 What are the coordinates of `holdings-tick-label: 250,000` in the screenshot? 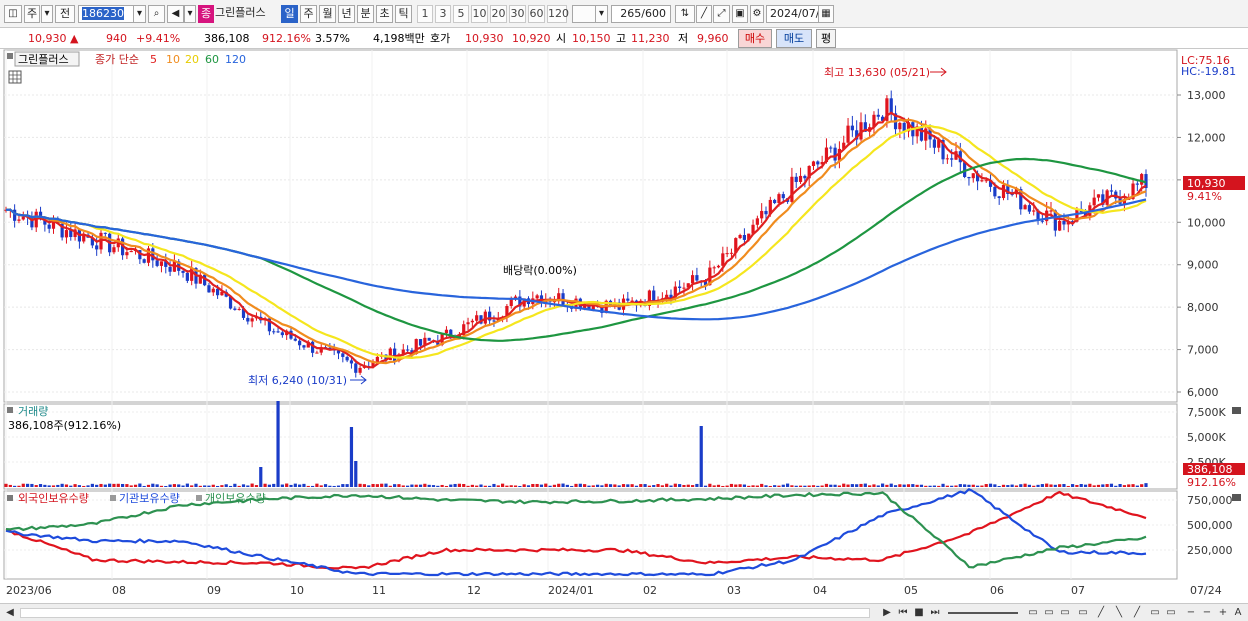 It's located at (1210, 550).